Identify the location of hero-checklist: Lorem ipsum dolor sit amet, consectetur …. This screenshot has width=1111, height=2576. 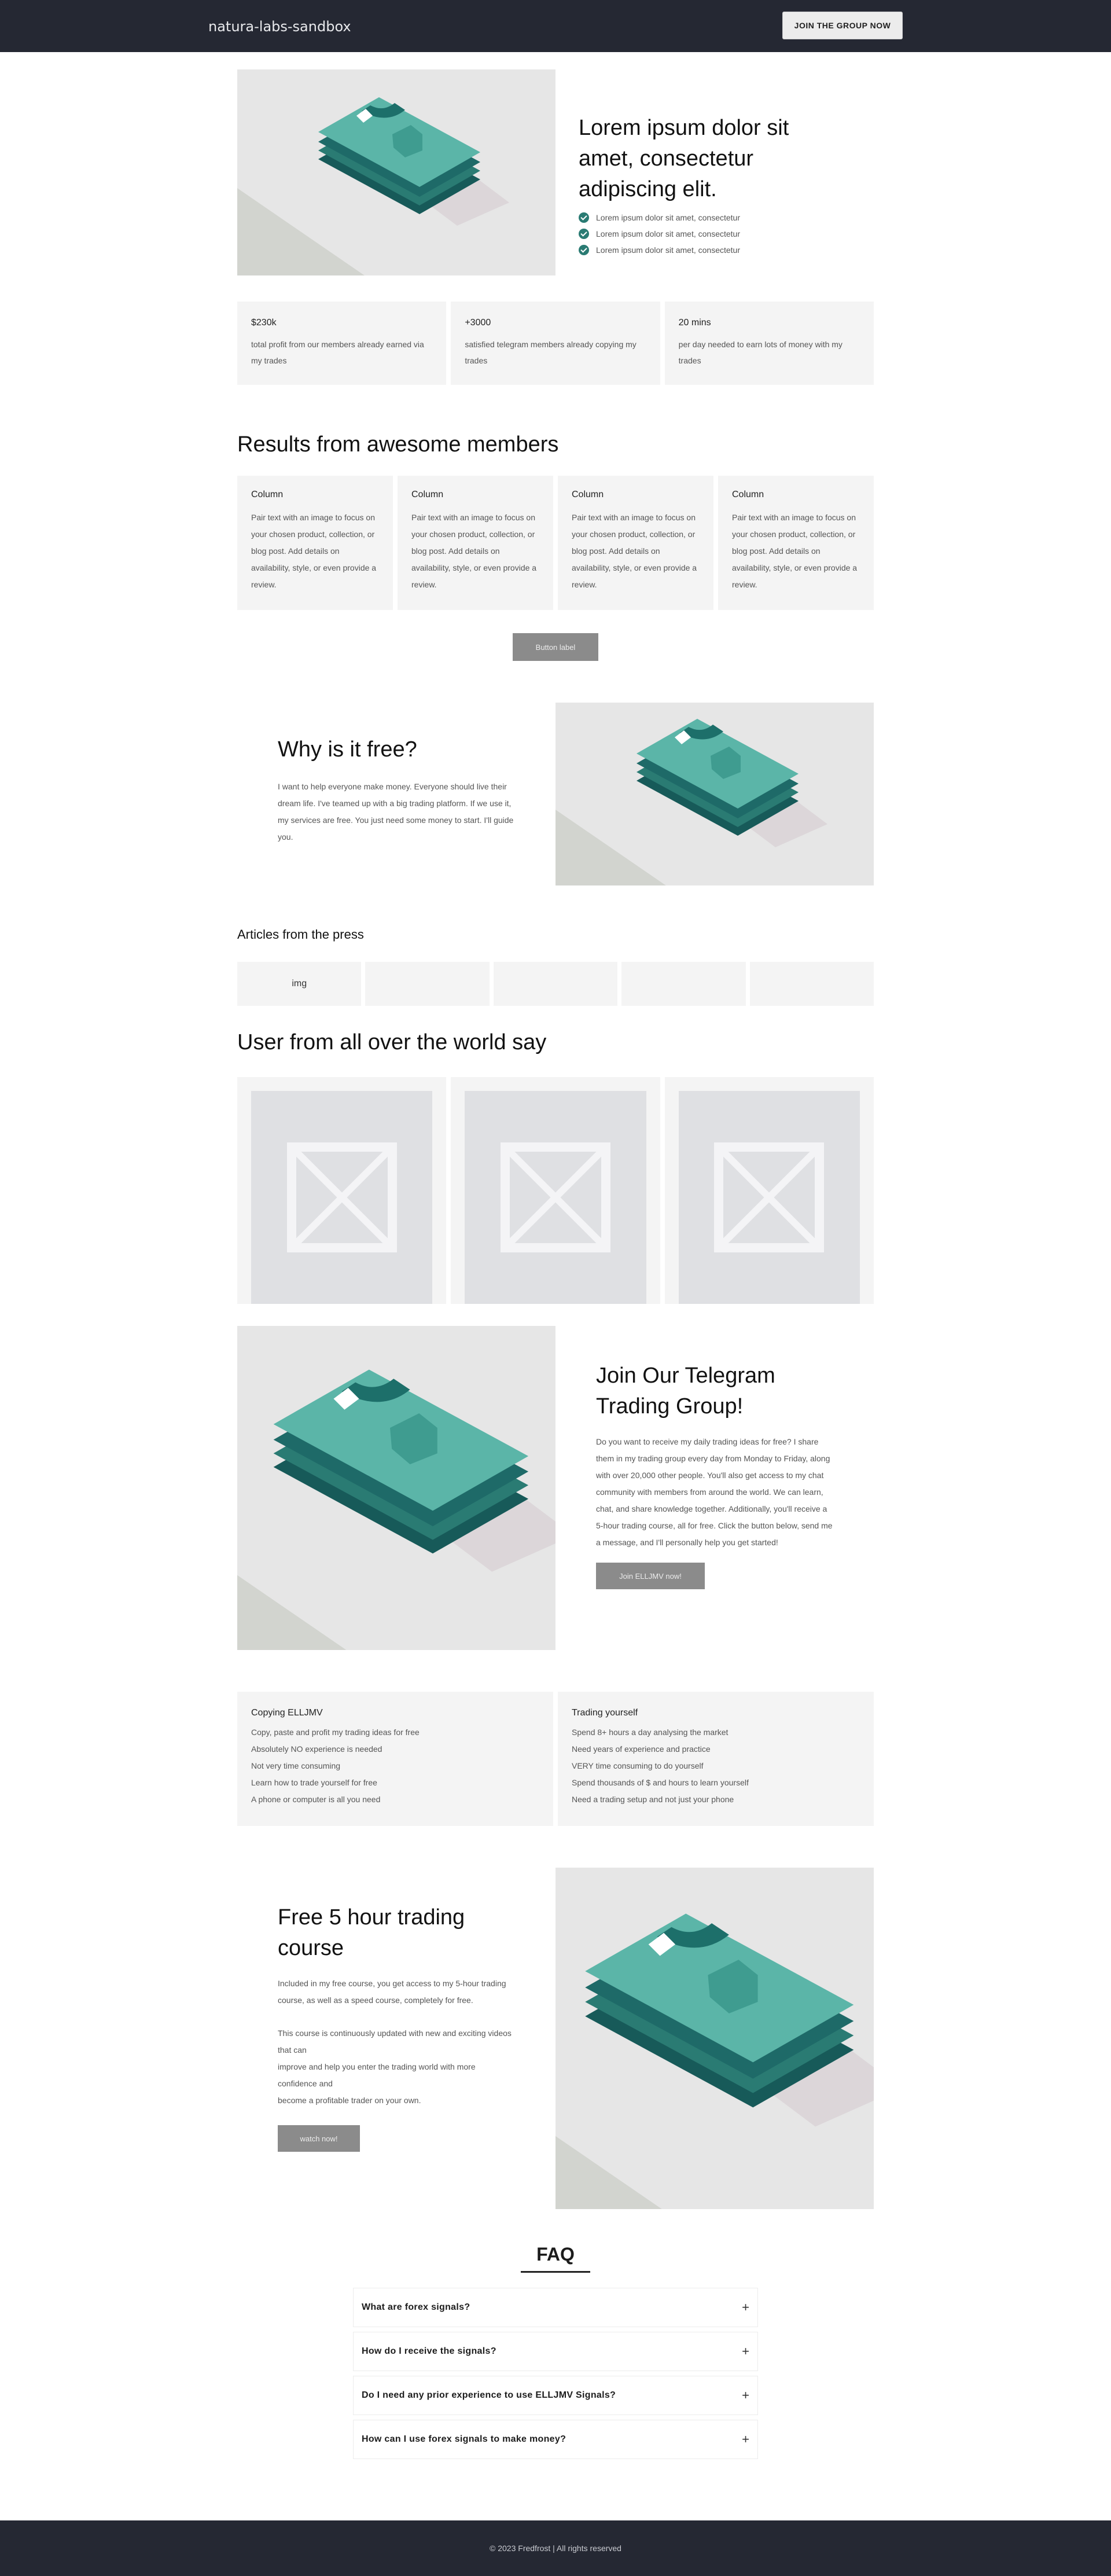
(712, 234).